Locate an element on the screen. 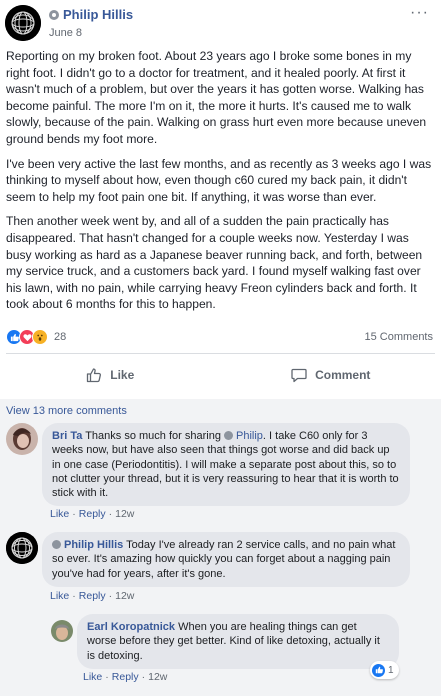 The height and width of the screenshot is (696, 441). comment-mention: Philip is located at coordinates (249, 436).